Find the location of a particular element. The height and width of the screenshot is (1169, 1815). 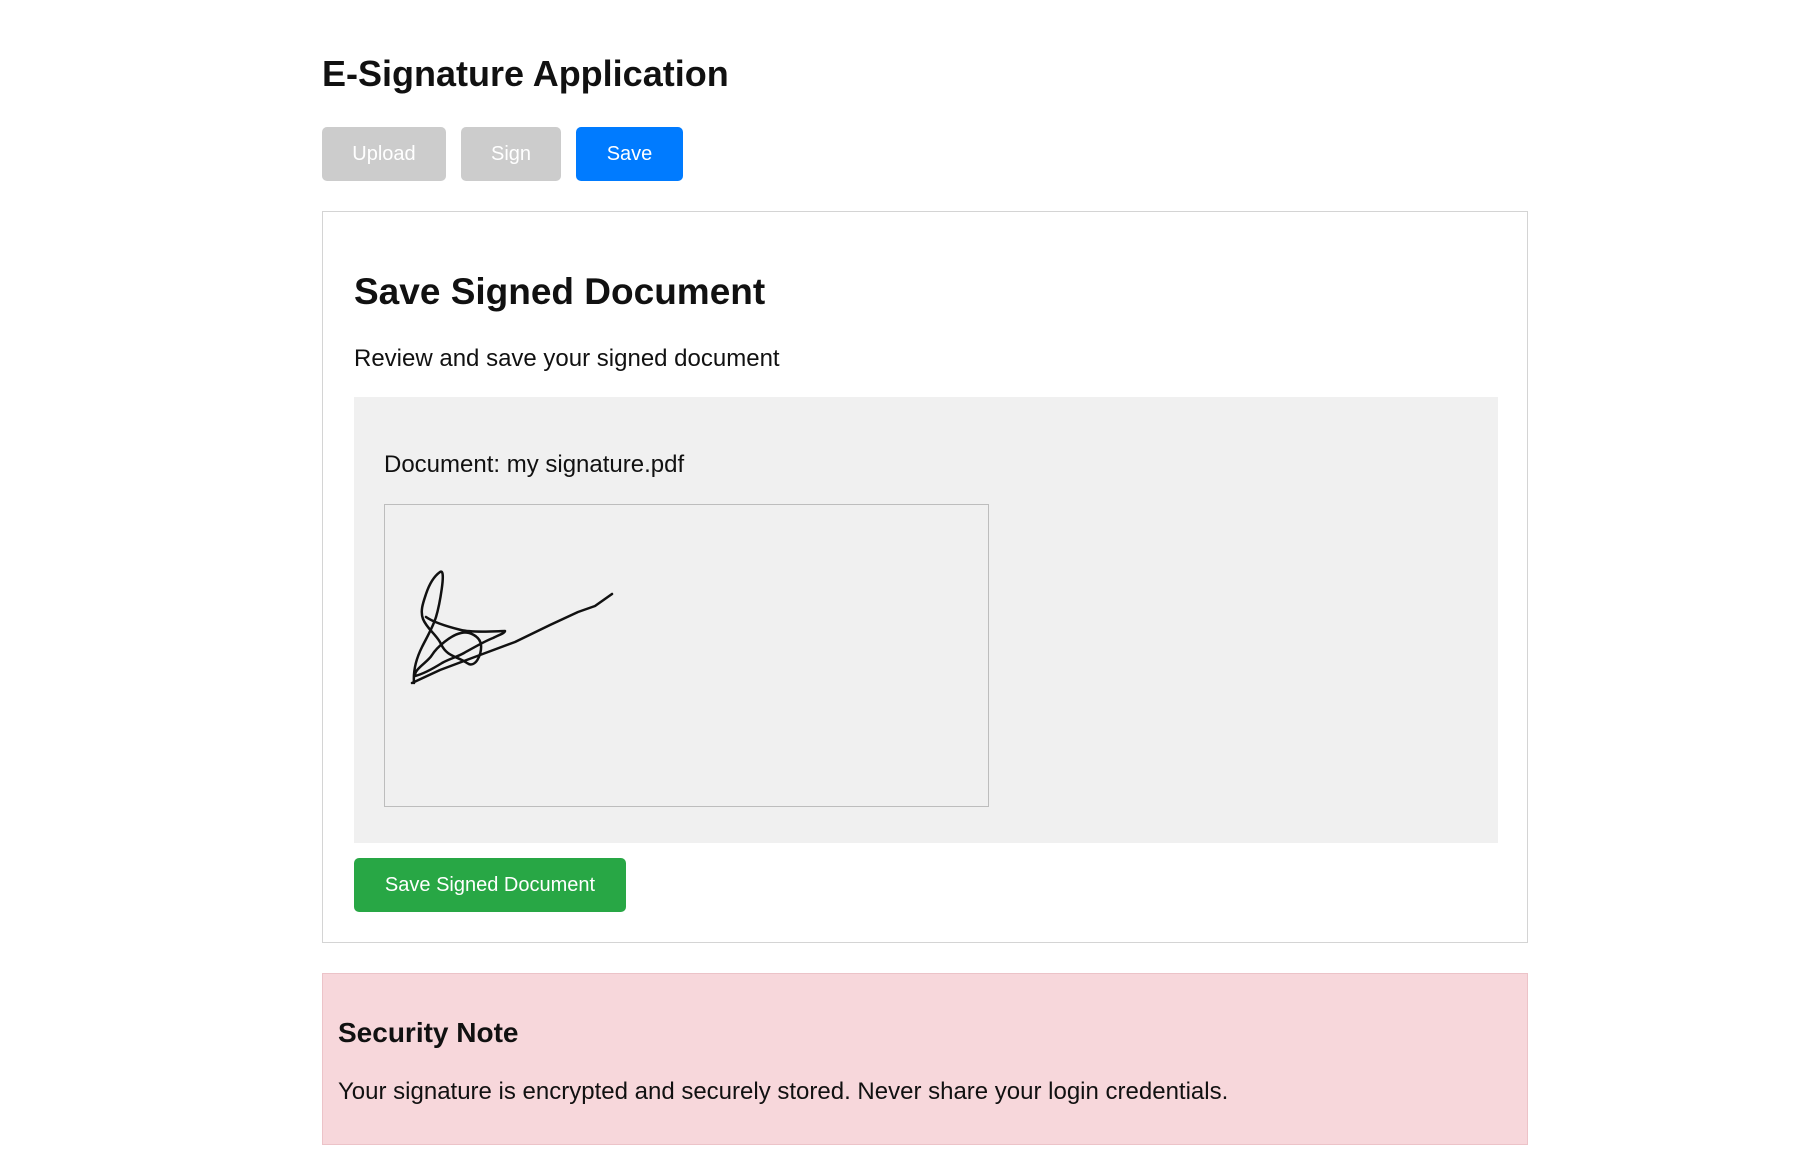

panel-title: Save Signed Document is located at coordinates (560, 291).